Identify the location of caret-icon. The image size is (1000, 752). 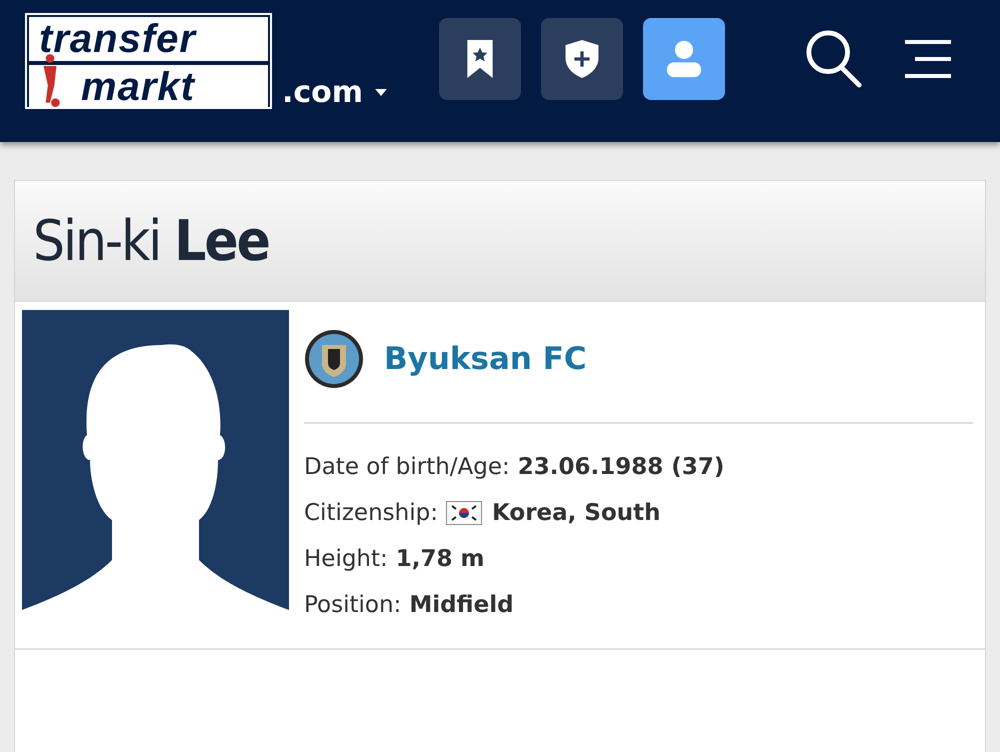
(381, 92).